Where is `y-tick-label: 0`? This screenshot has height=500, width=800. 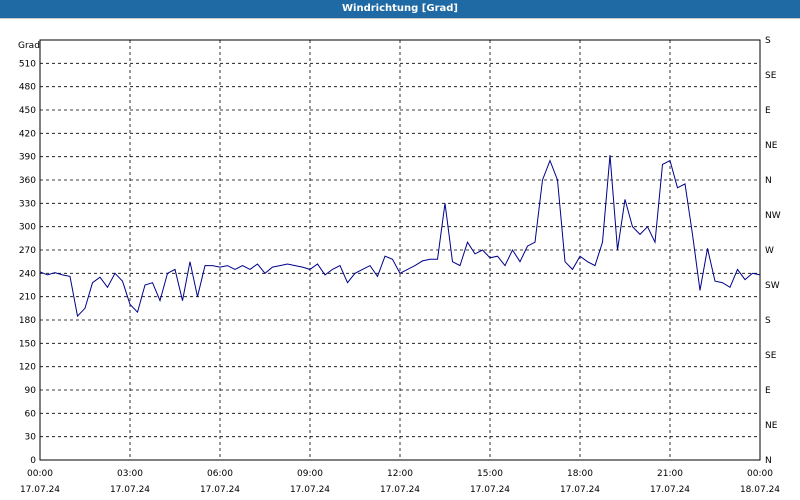 y-tick-label: 0 is located at coordinates (33, 461).